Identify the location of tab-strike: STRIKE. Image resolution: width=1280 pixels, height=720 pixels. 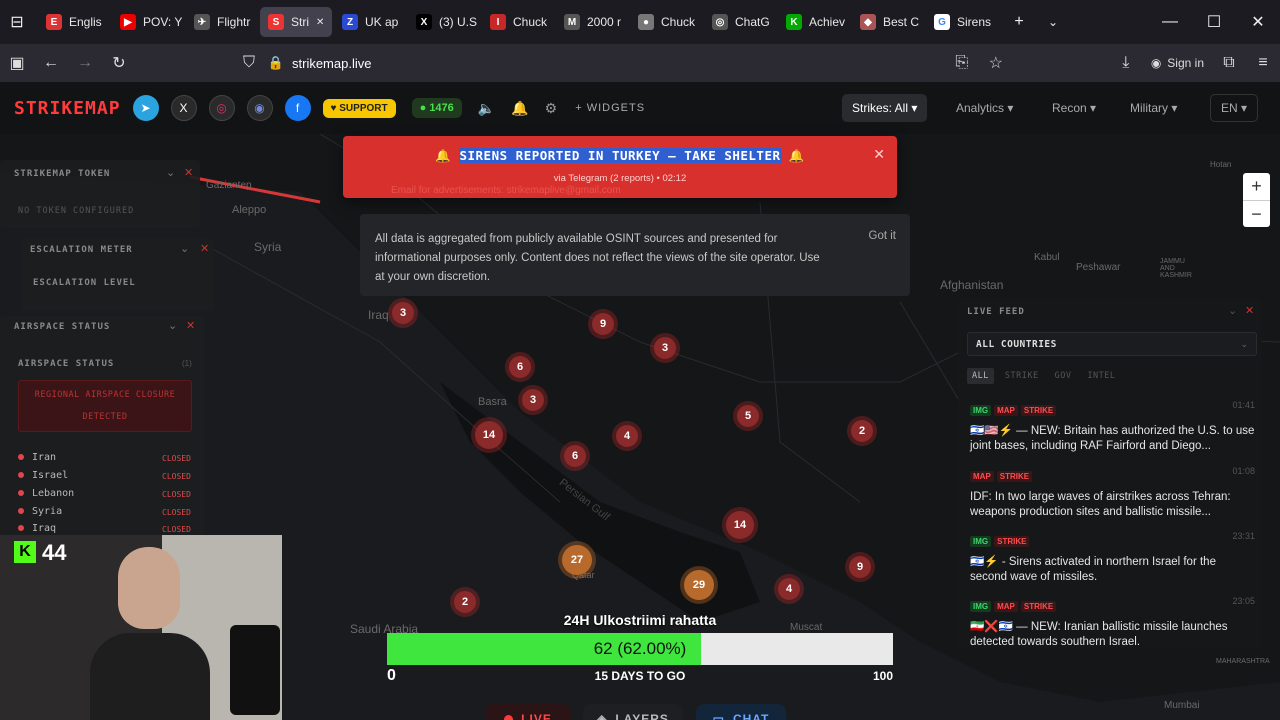
(1022, 376).